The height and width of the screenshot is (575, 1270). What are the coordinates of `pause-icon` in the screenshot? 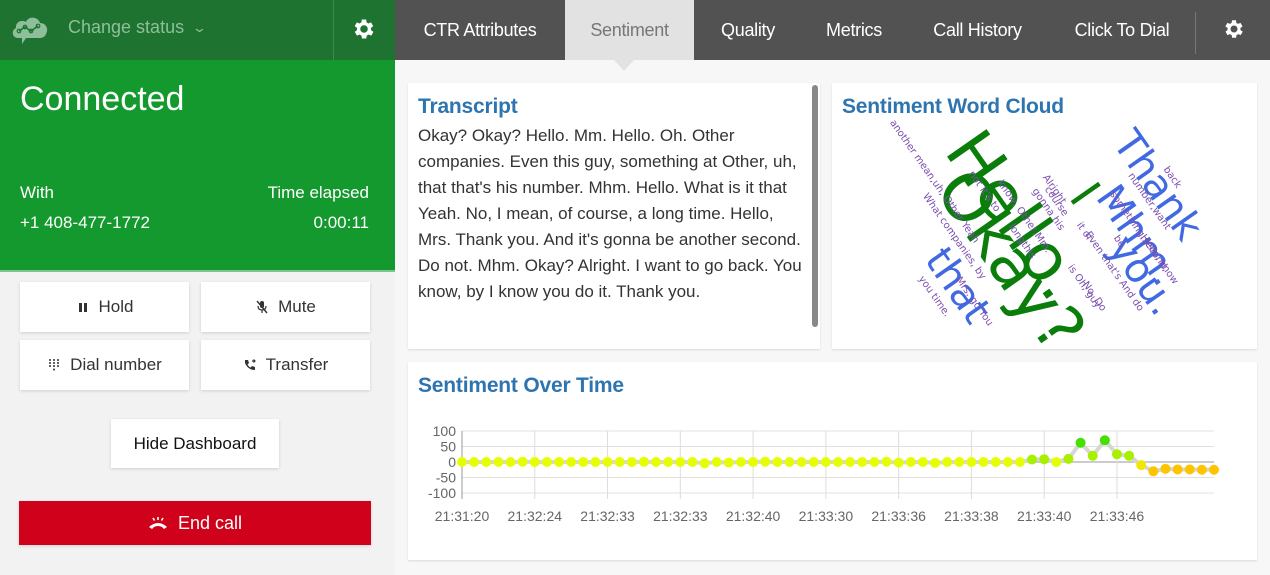 It's located at (82, 307).